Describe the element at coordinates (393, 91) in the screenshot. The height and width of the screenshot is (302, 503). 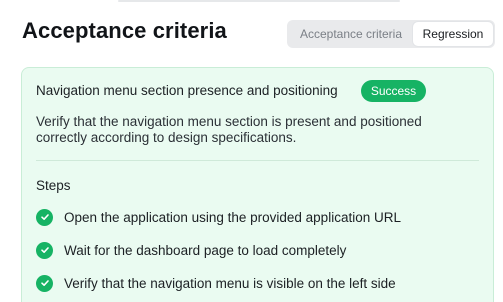
I see `status-badge: Success` at that location.